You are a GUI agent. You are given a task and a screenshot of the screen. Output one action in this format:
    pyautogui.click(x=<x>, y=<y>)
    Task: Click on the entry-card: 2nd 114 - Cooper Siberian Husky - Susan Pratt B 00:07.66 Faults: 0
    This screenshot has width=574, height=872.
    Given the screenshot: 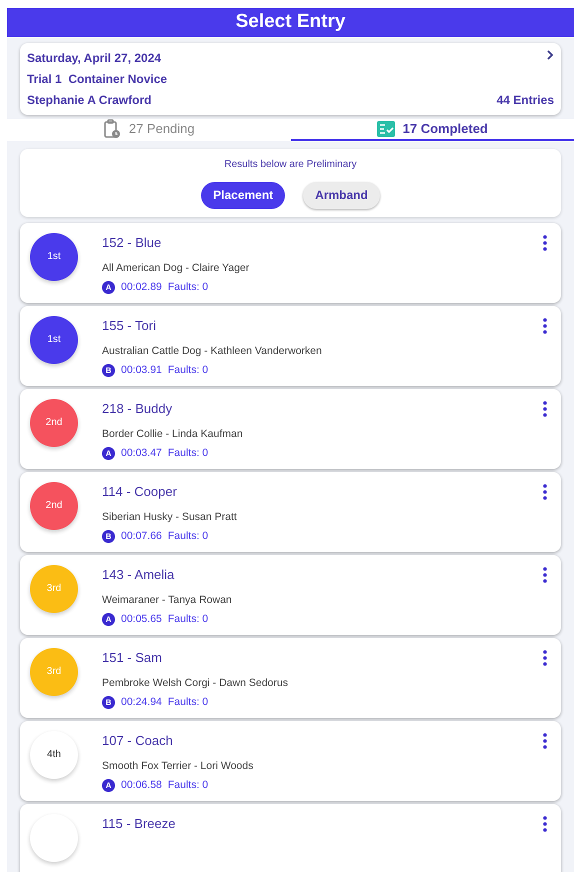 What is the action you would take?
    pyautogui.click(x=290, y=512)
    